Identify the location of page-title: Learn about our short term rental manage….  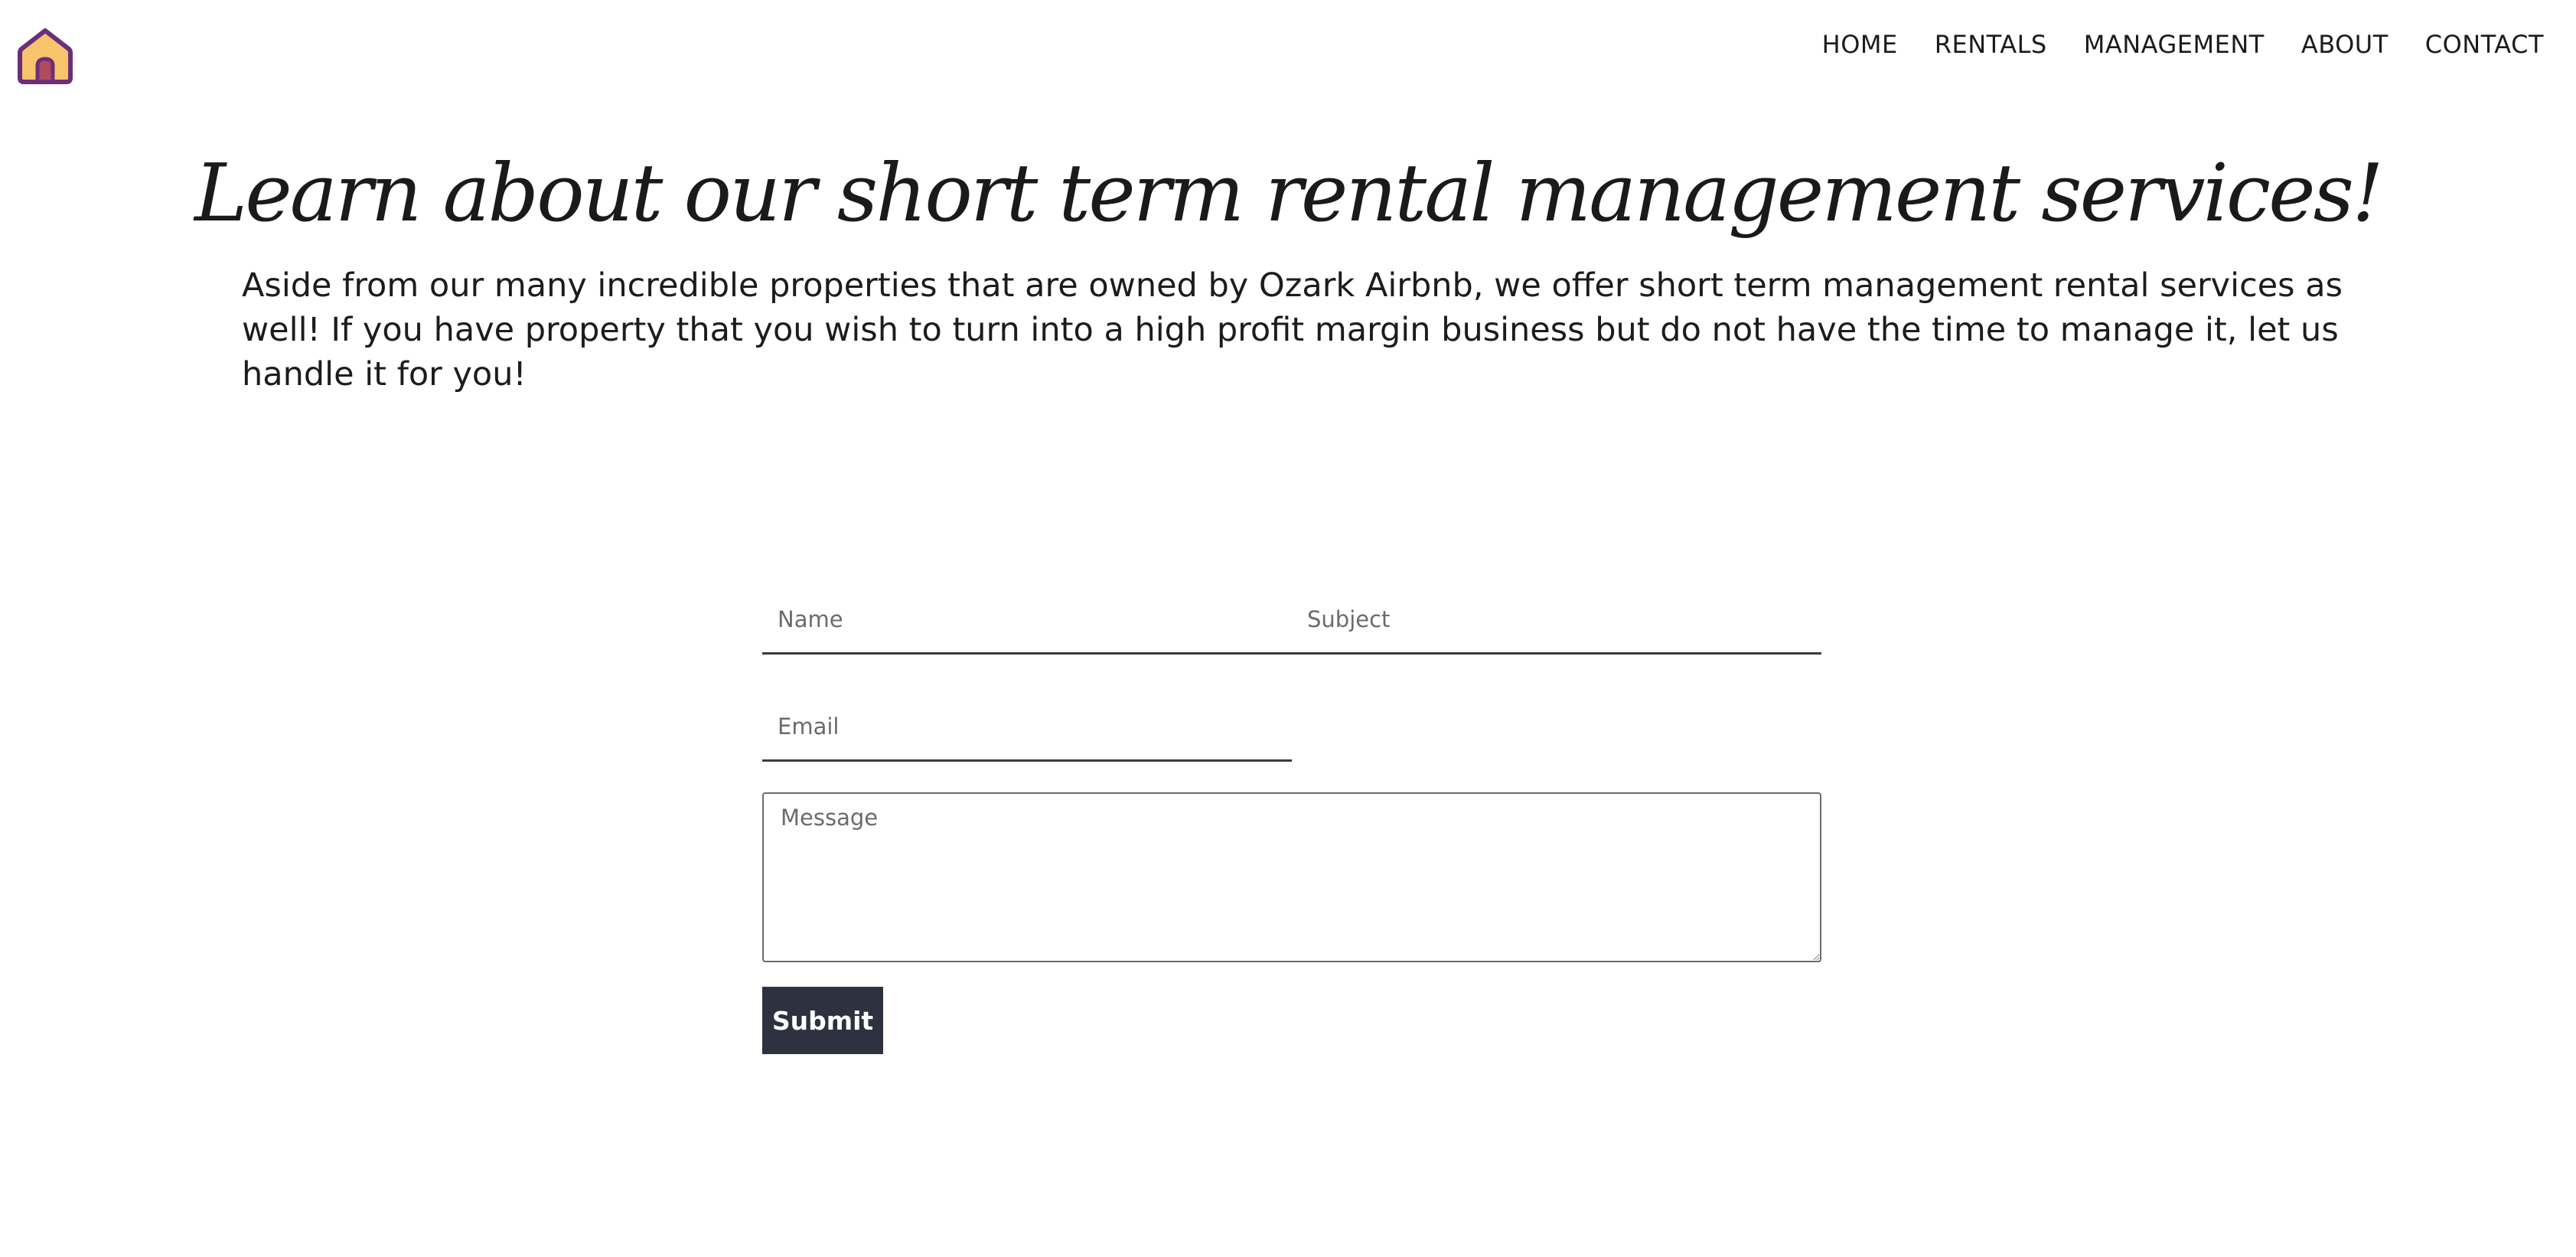
(1289, 193).